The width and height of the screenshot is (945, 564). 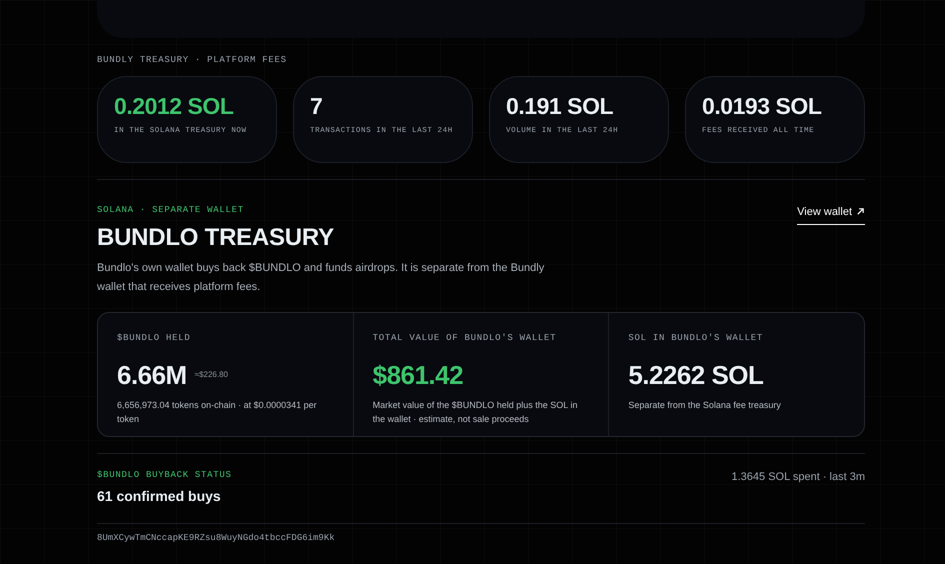 I want to click on stat-value: 0.0193 SOL, so click(x=762, y=105).